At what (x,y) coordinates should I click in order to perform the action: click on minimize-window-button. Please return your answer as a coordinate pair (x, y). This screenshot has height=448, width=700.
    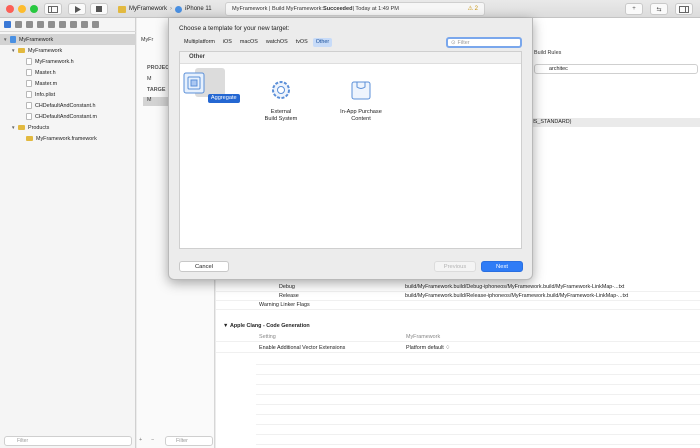
    Looking at the image, I should click on (22, 9).